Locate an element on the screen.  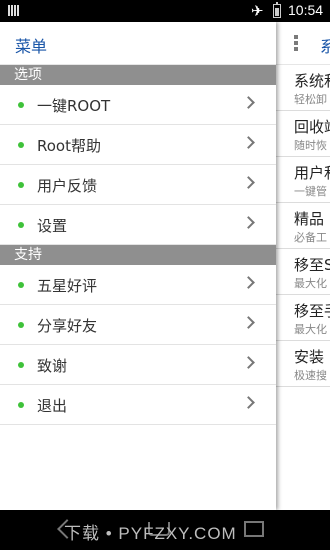
panel-item: 系统和 轻松卸 is located at coordinates (303, 88).